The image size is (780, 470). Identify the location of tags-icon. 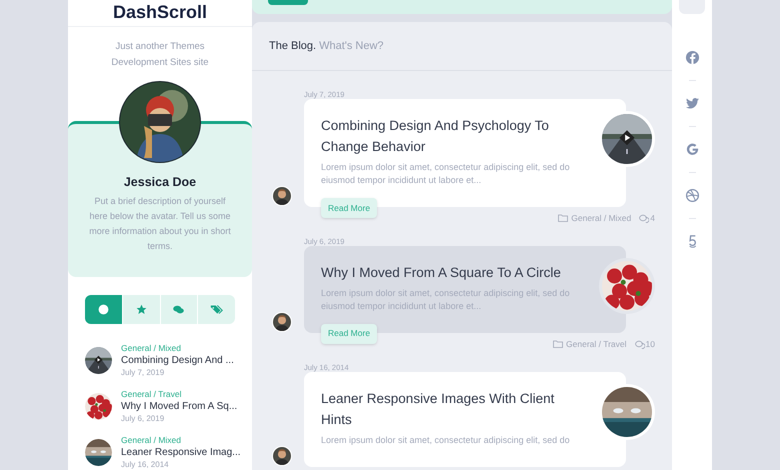
(217, 309).